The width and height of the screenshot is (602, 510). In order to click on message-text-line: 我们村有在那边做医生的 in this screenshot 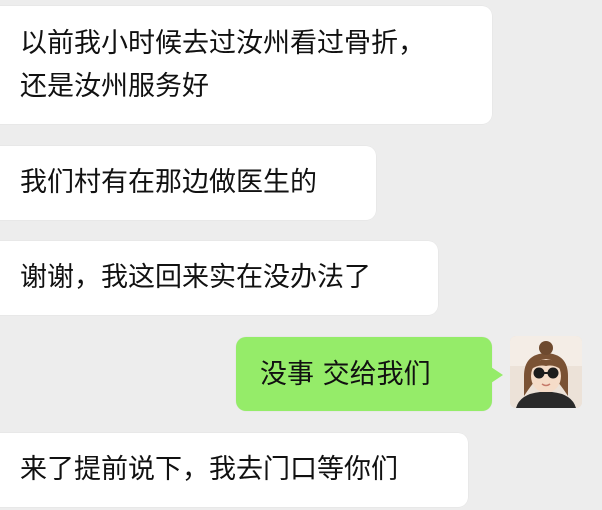, I will do `click(168, 182)`.